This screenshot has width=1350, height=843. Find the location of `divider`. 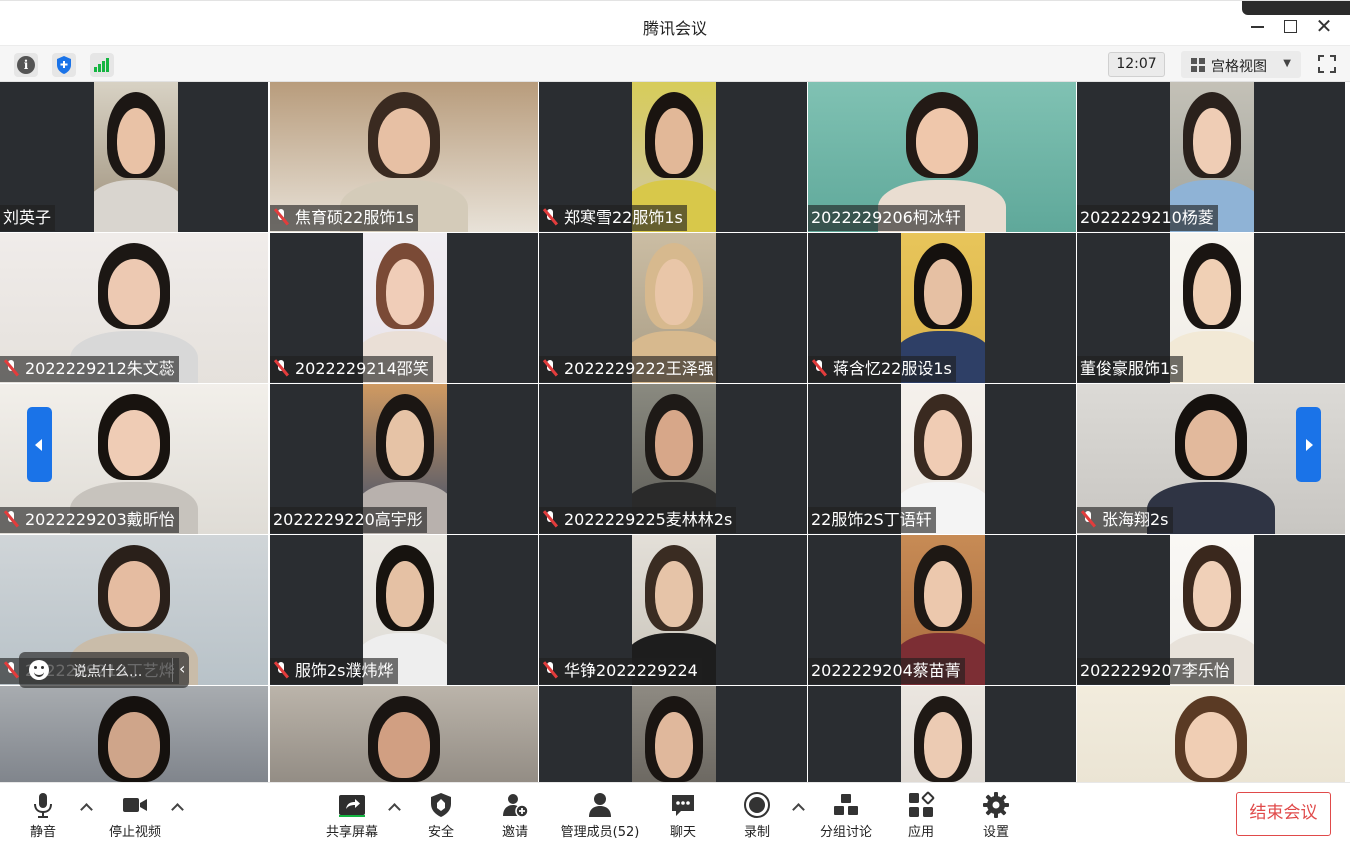

divider is located at coordinates (172, 670).